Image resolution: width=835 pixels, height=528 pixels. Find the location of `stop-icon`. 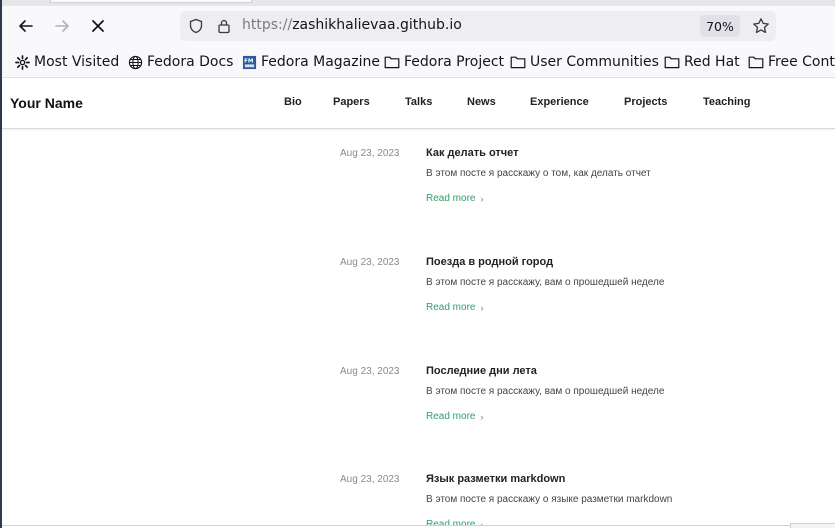

stop-icon is located at coordinates (98, 26).